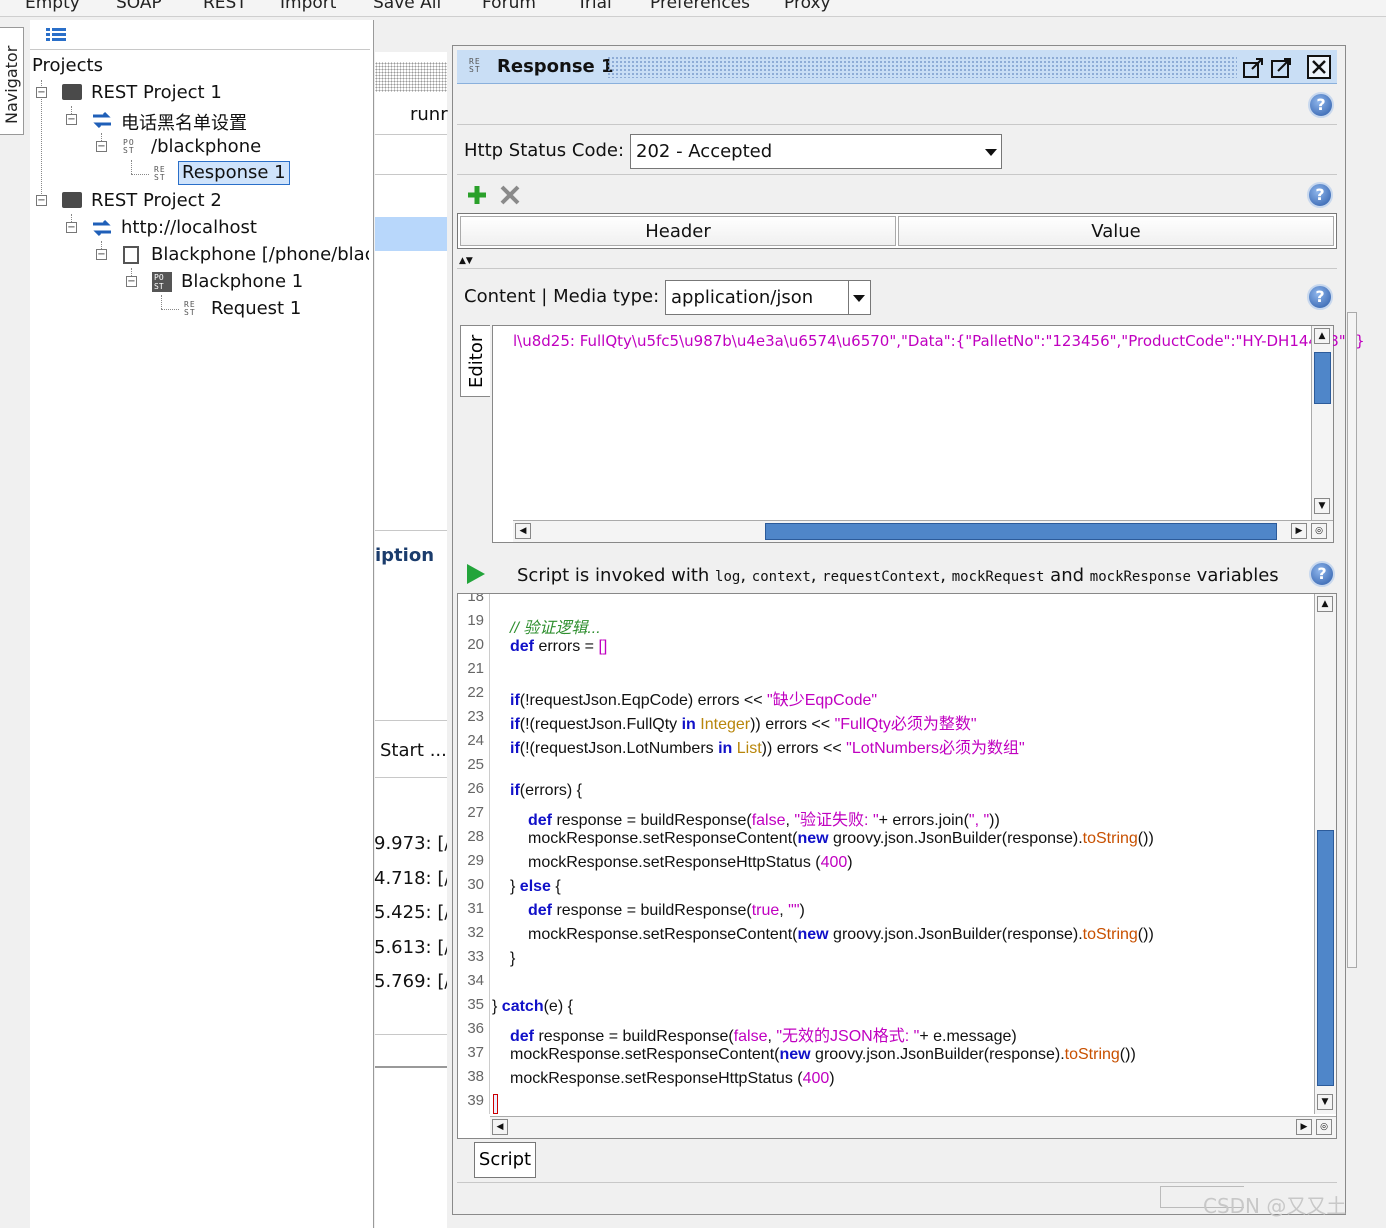 This screenshot has height=1228, width=1386. What do you see at coordinates (475, 361) in the screenshot?
I see `editor-tab: Editor` at bounding box center [475, 361].